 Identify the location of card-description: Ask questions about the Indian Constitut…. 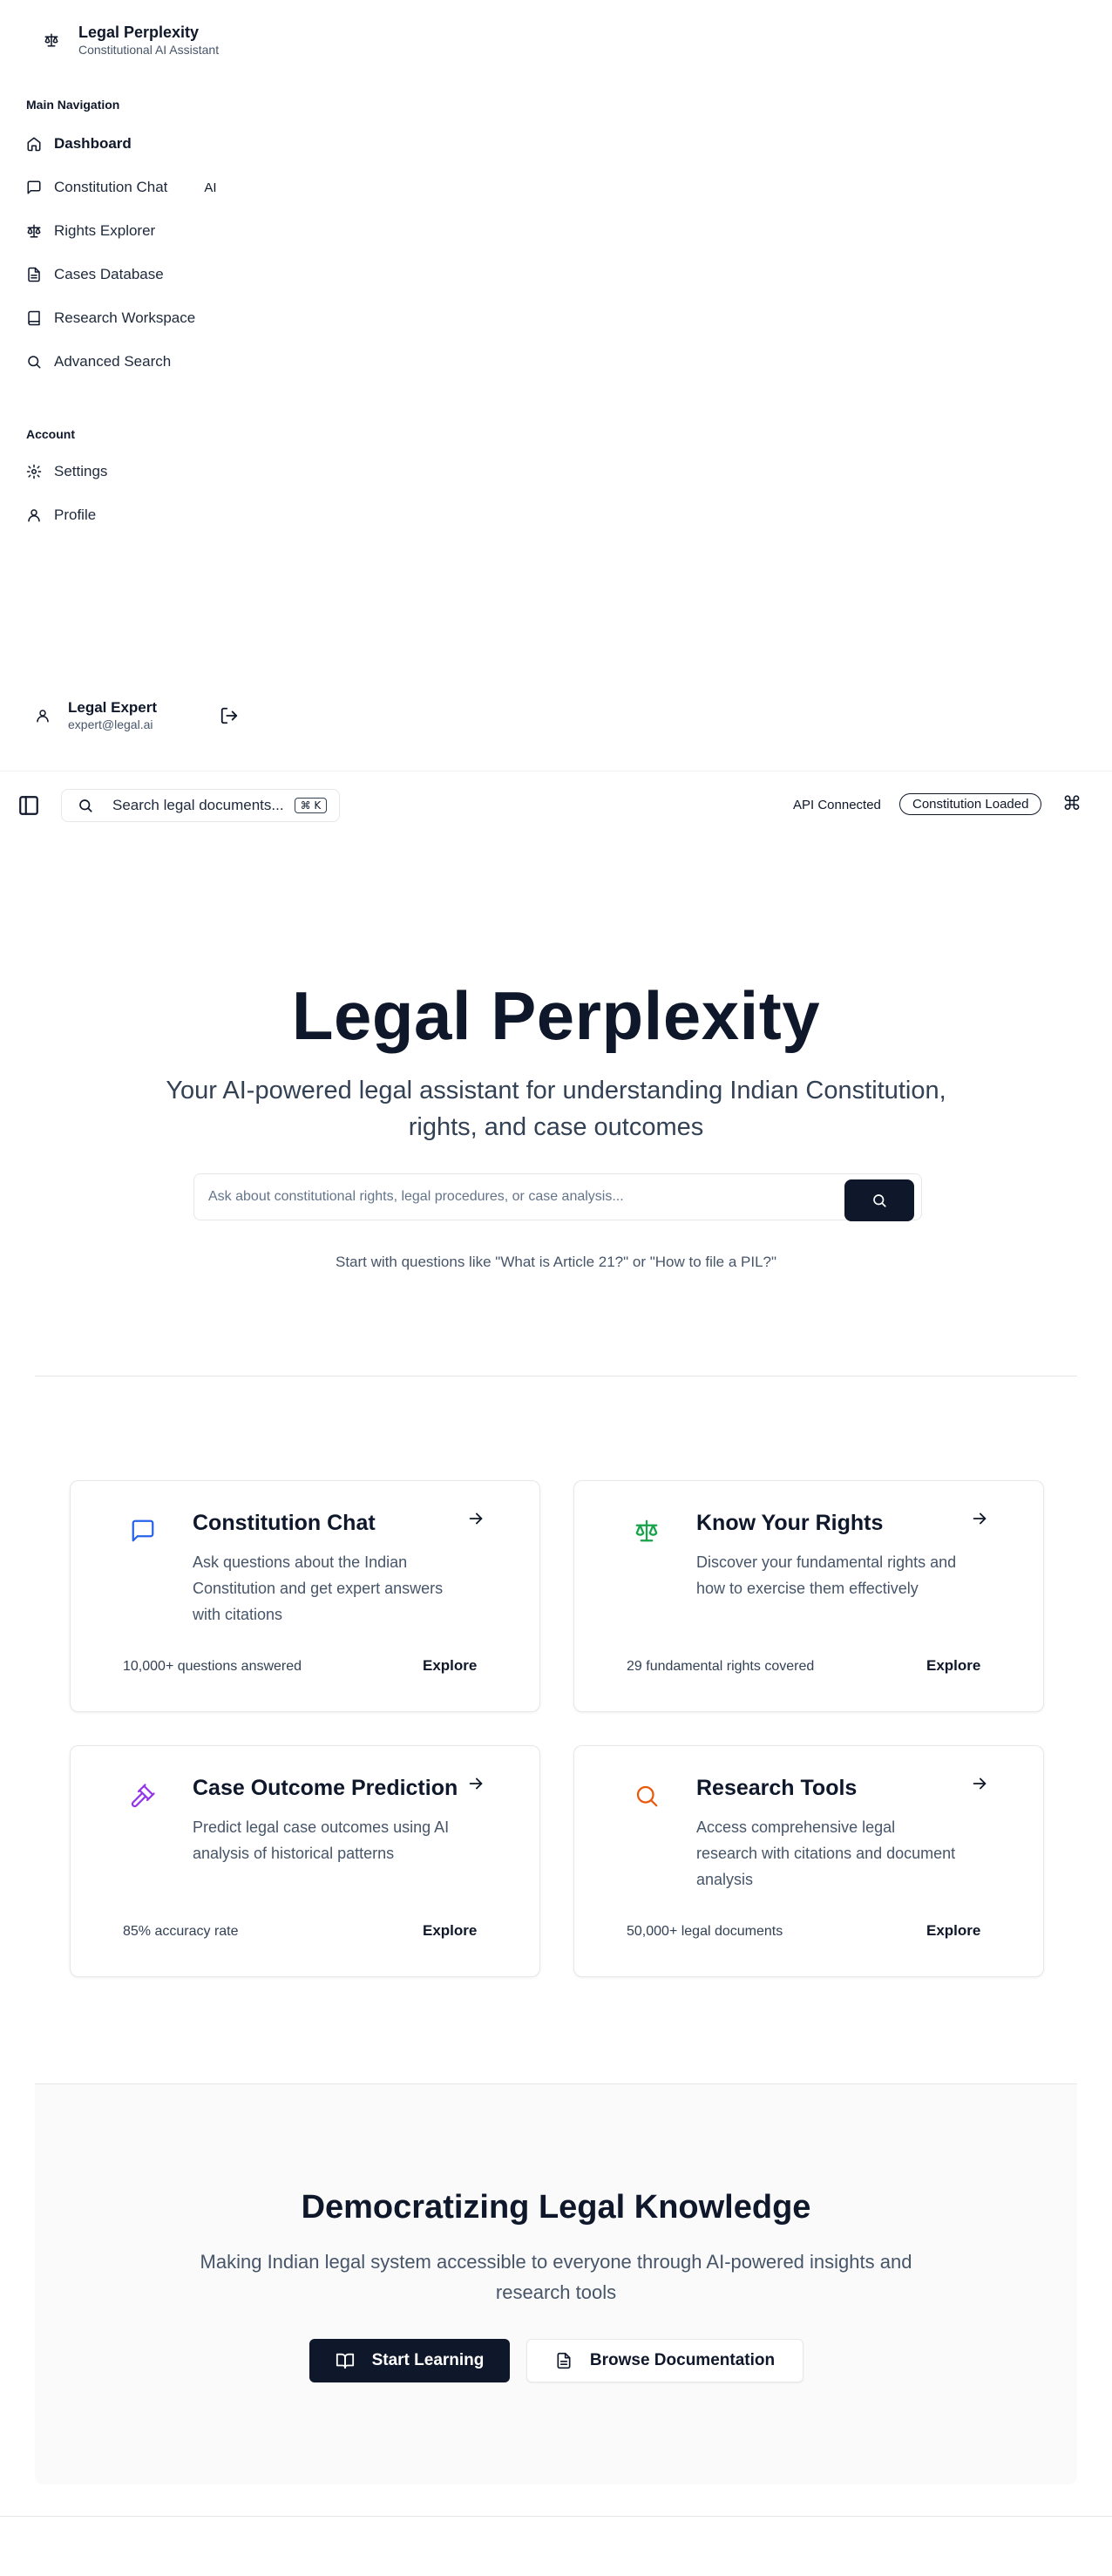
(318, 1588).